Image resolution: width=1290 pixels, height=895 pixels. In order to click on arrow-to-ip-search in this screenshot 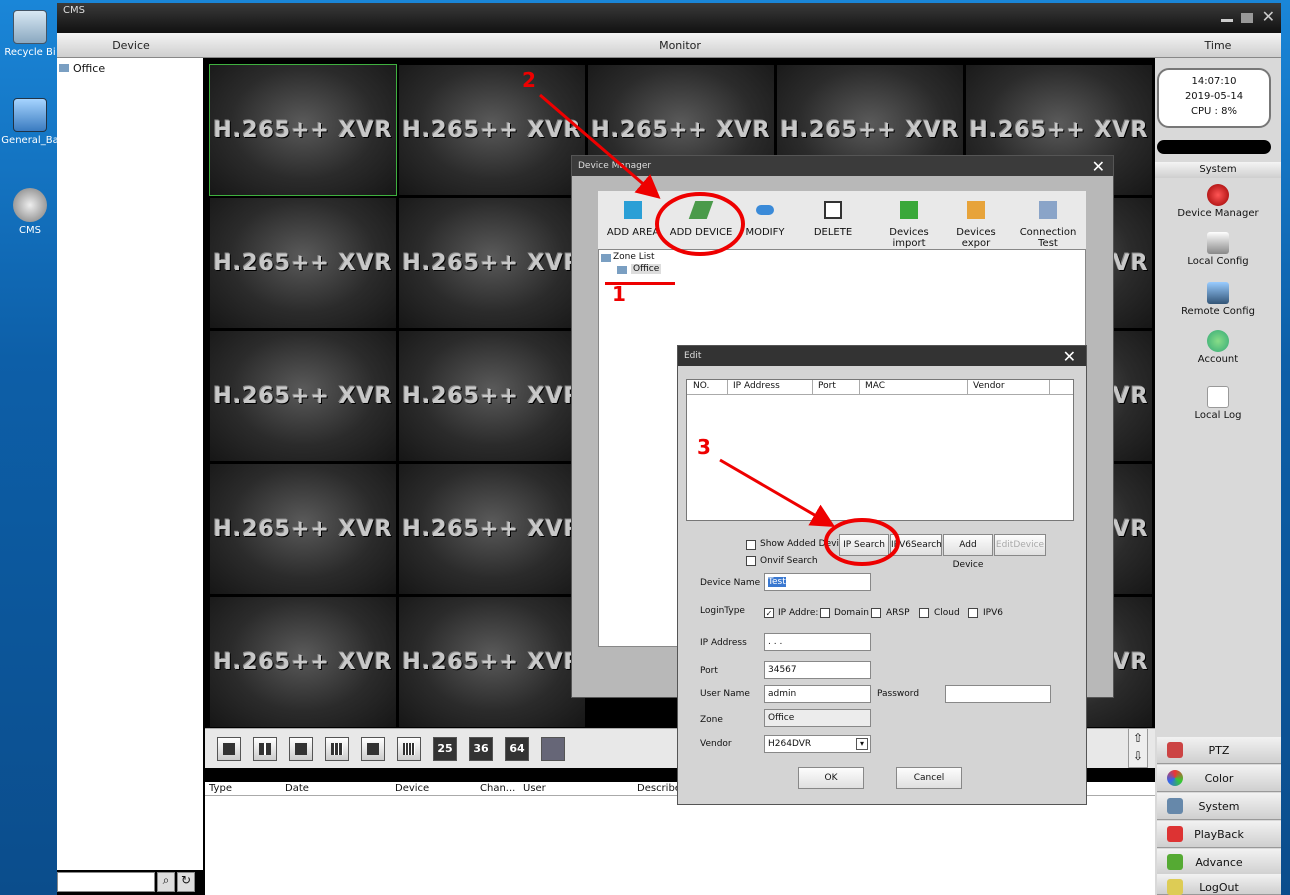, I will do `click(777, 493)`.